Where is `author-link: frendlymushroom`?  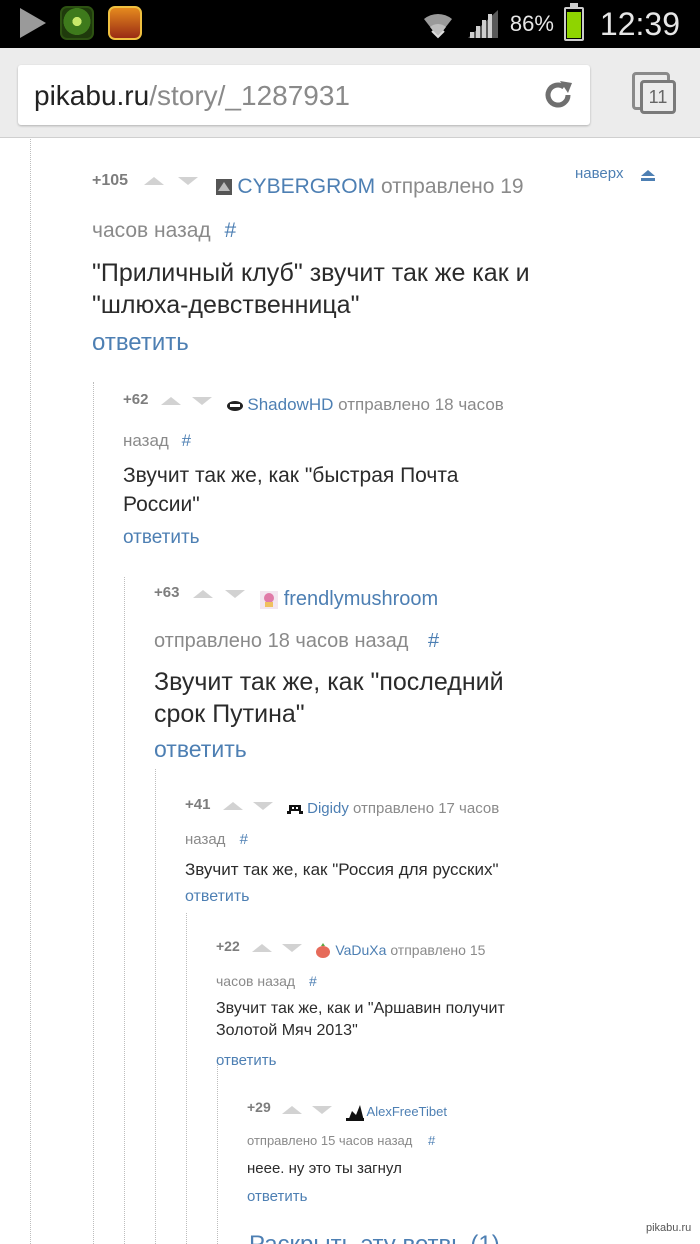 author-link: frendlymushroom is located at coordinates (361, 599).